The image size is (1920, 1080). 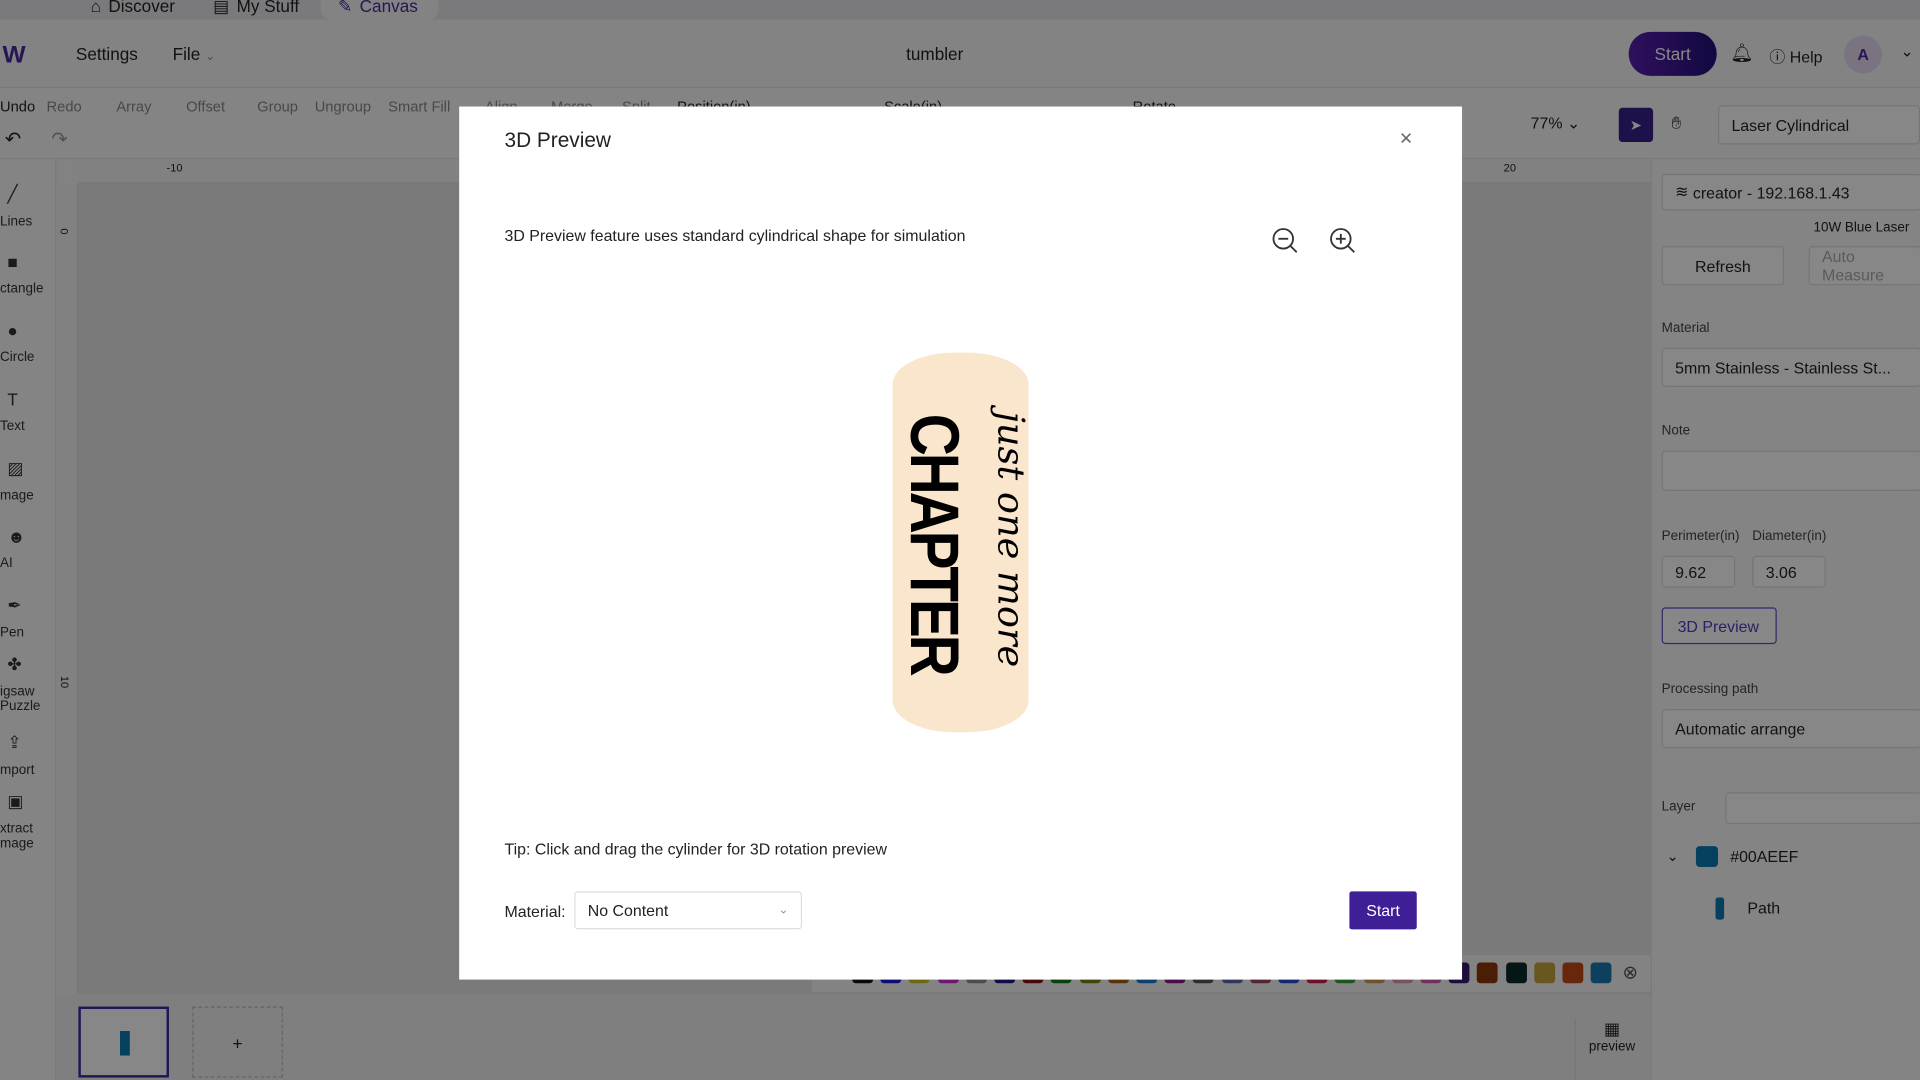 What do you see at coordinates (535, 911) in the screenshot?
I see `material-label: Material:` at bounding box center [535, 911].